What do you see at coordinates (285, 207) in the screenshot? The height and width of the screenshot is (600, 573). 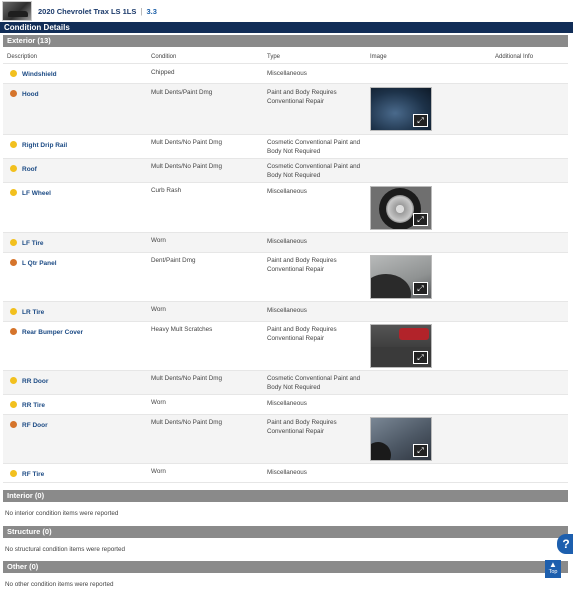 I see `table-row: LF Wheel Curb Rash Miscellaneous ⤢` at bounding box center [285, 207].